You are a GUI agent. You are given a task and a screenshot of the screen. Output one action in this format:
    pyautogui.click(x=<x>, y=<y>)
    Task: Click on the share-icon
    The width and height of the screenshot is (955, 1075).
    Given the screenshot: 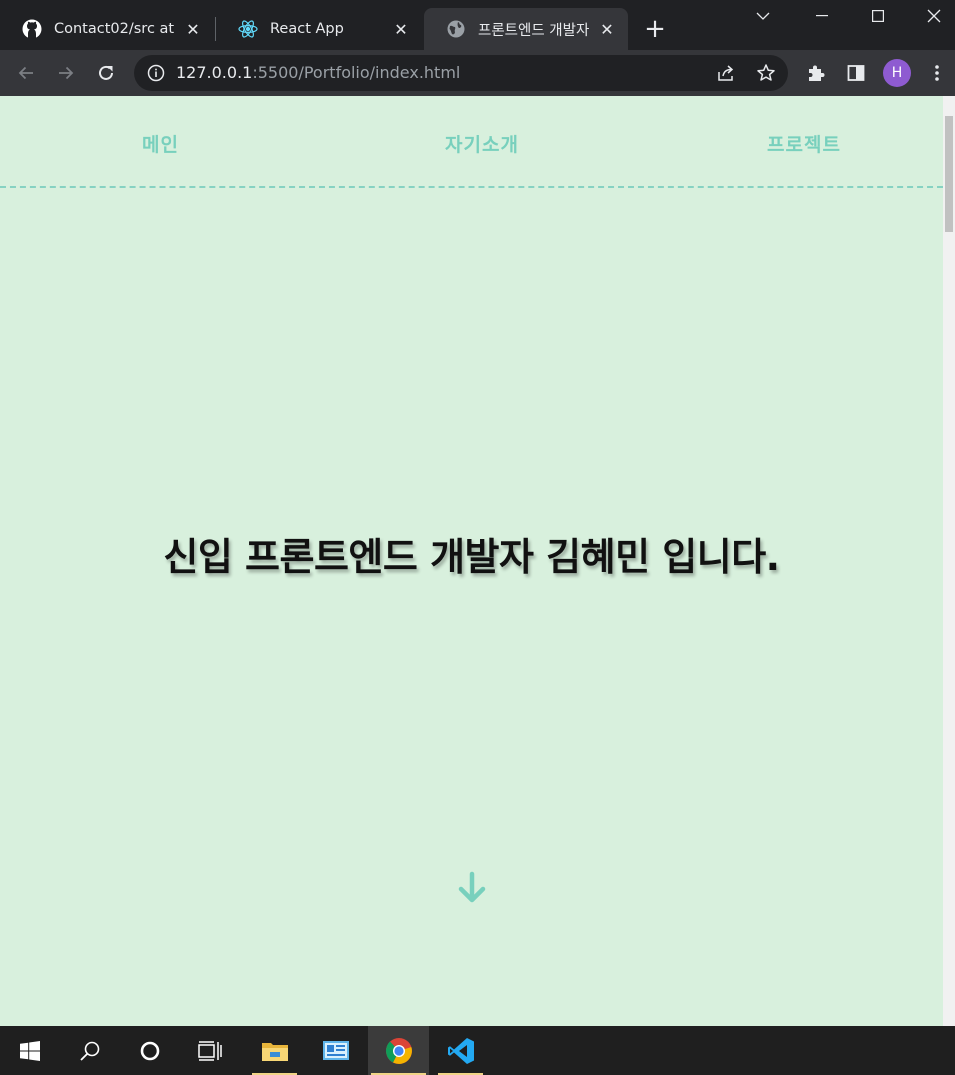 What is the action you would take?
    pyautogui.click(x=726, y=73)
    